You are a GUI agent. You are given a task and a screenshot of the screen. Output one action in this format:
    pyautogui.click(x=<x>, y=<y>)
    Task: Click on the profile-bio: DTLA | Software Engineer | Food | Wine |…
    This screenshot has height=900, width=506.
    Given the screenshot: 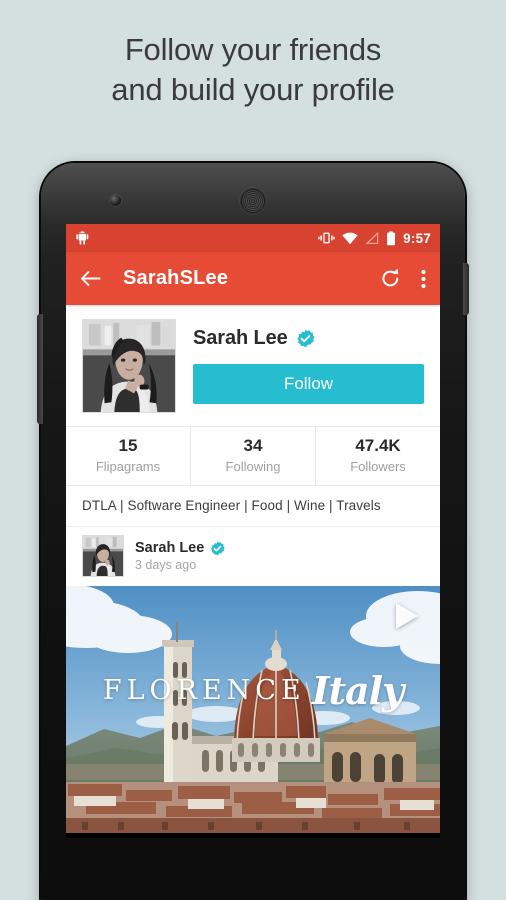 What is the action you would take?
    pyautogui.click(x=253, y=506)
    